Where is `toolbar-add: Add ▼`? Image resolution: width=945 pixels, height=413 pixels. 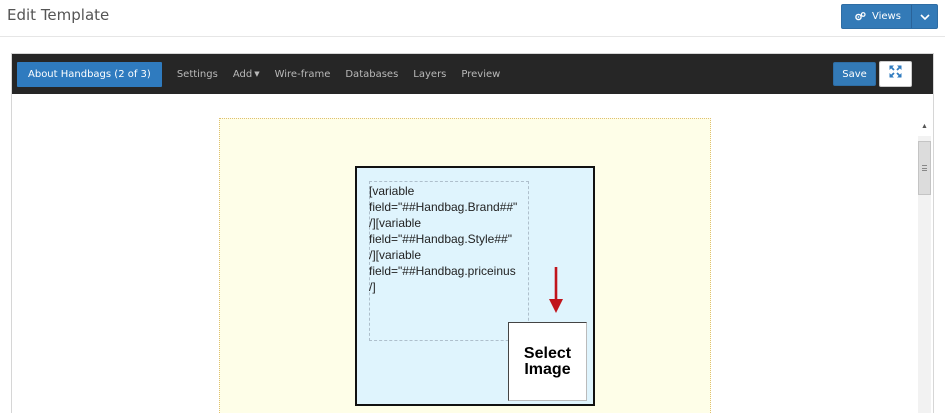
toolbar-add: Add ▼ is located at coordinates (246, 74).